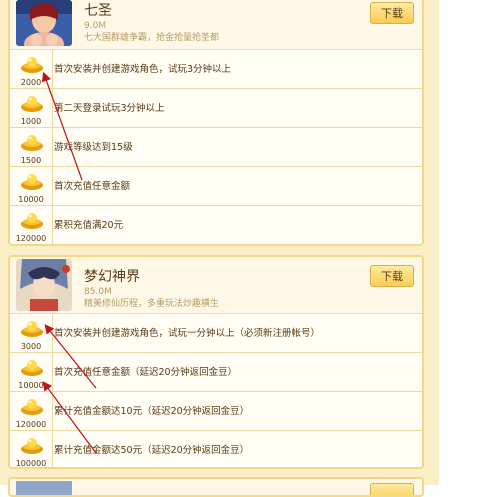  I want to click on task-row: 10000 首次充值任意金额（延迟20分钟返回金豆）, so click(216, 372).